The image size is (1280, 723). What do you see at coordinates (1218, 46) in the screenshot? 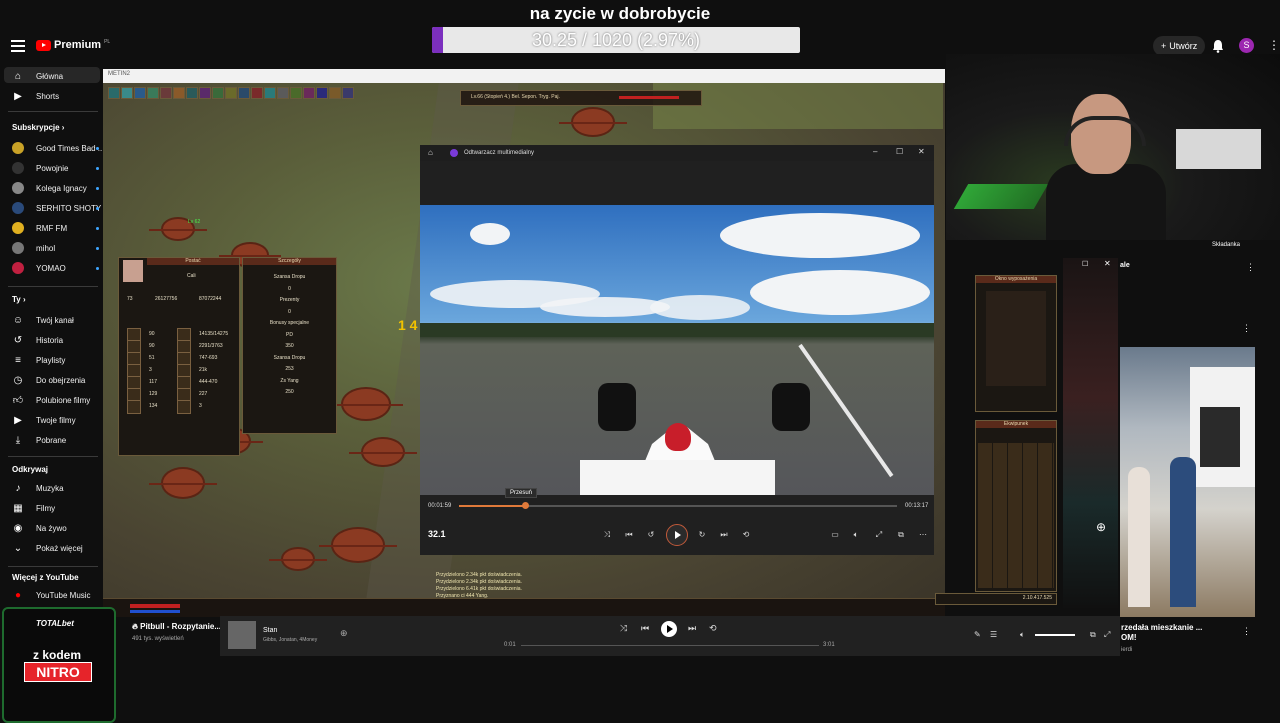
I see `bell-icon` at bounding box center [1218, 46].